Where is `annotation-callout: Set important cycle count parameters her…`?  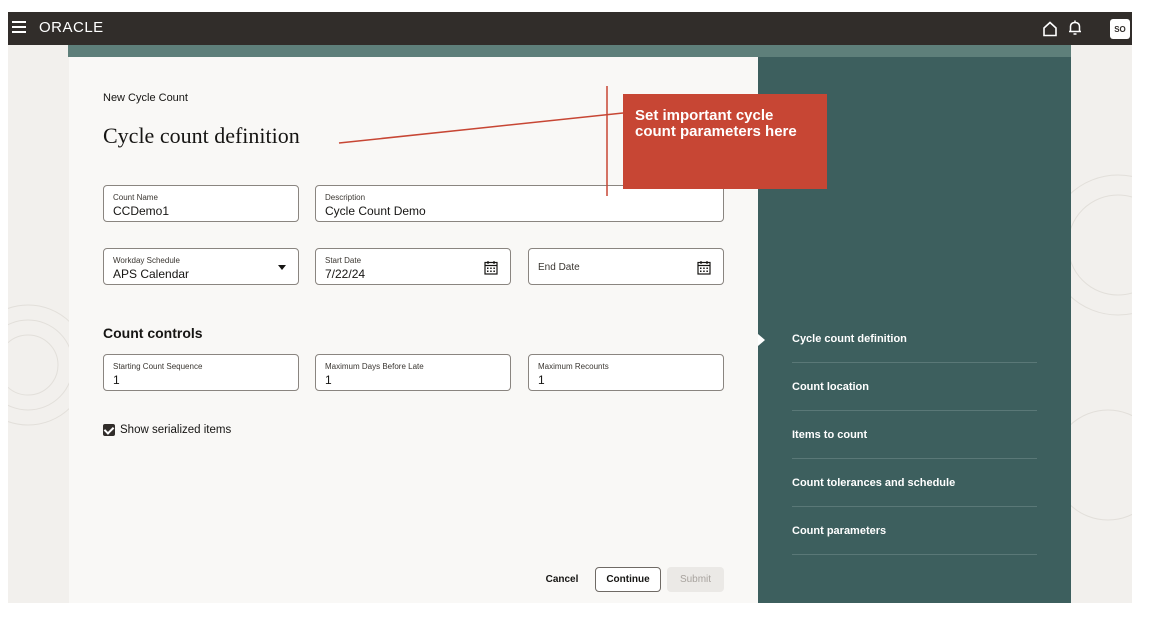 annotation-callout: Set important cycle count parameters her… is located at coordinates (725, 141).